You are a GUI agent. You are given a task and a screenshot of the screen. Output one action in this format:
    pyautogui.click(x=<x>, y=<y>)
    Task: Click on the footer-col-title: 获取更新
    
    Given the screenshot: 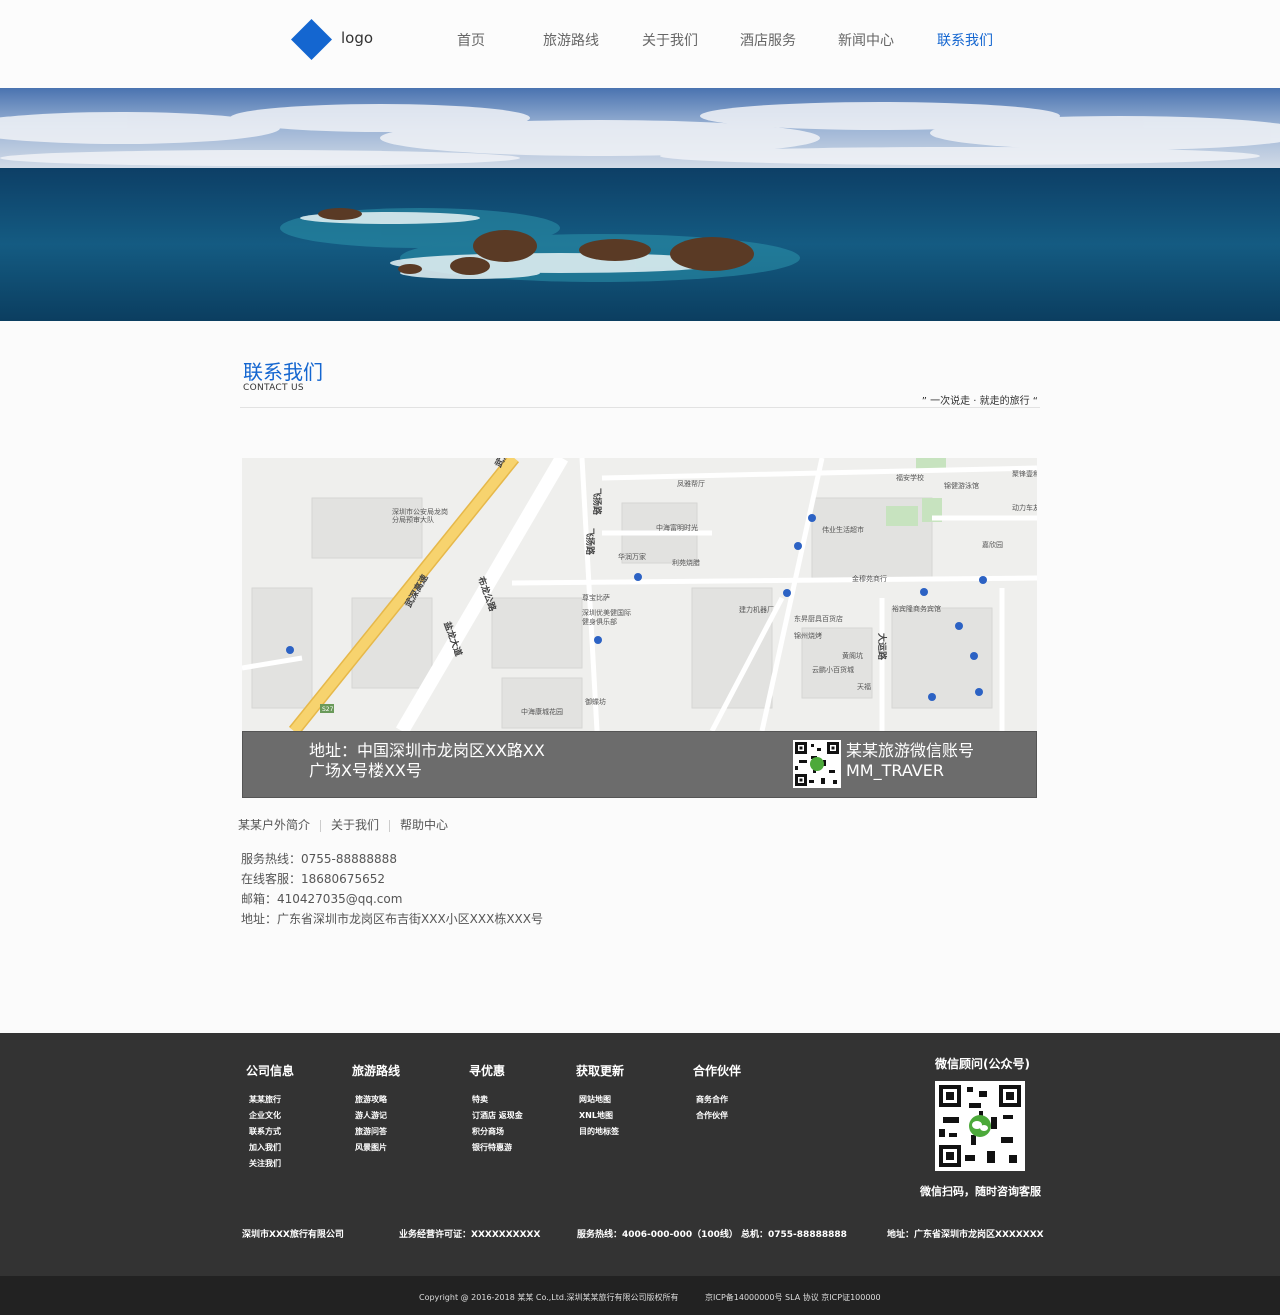 What is the action you would take?
    pyautogui.click(x=600, y=1071)
    